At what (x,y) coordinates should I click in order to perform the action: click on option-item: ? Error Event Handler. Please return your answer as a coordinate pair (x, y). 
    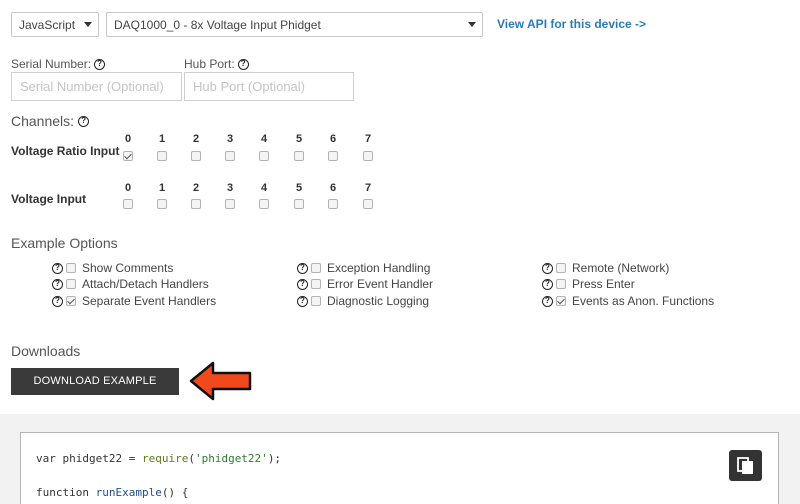
    Looking at the image, I should click on (365, 284).